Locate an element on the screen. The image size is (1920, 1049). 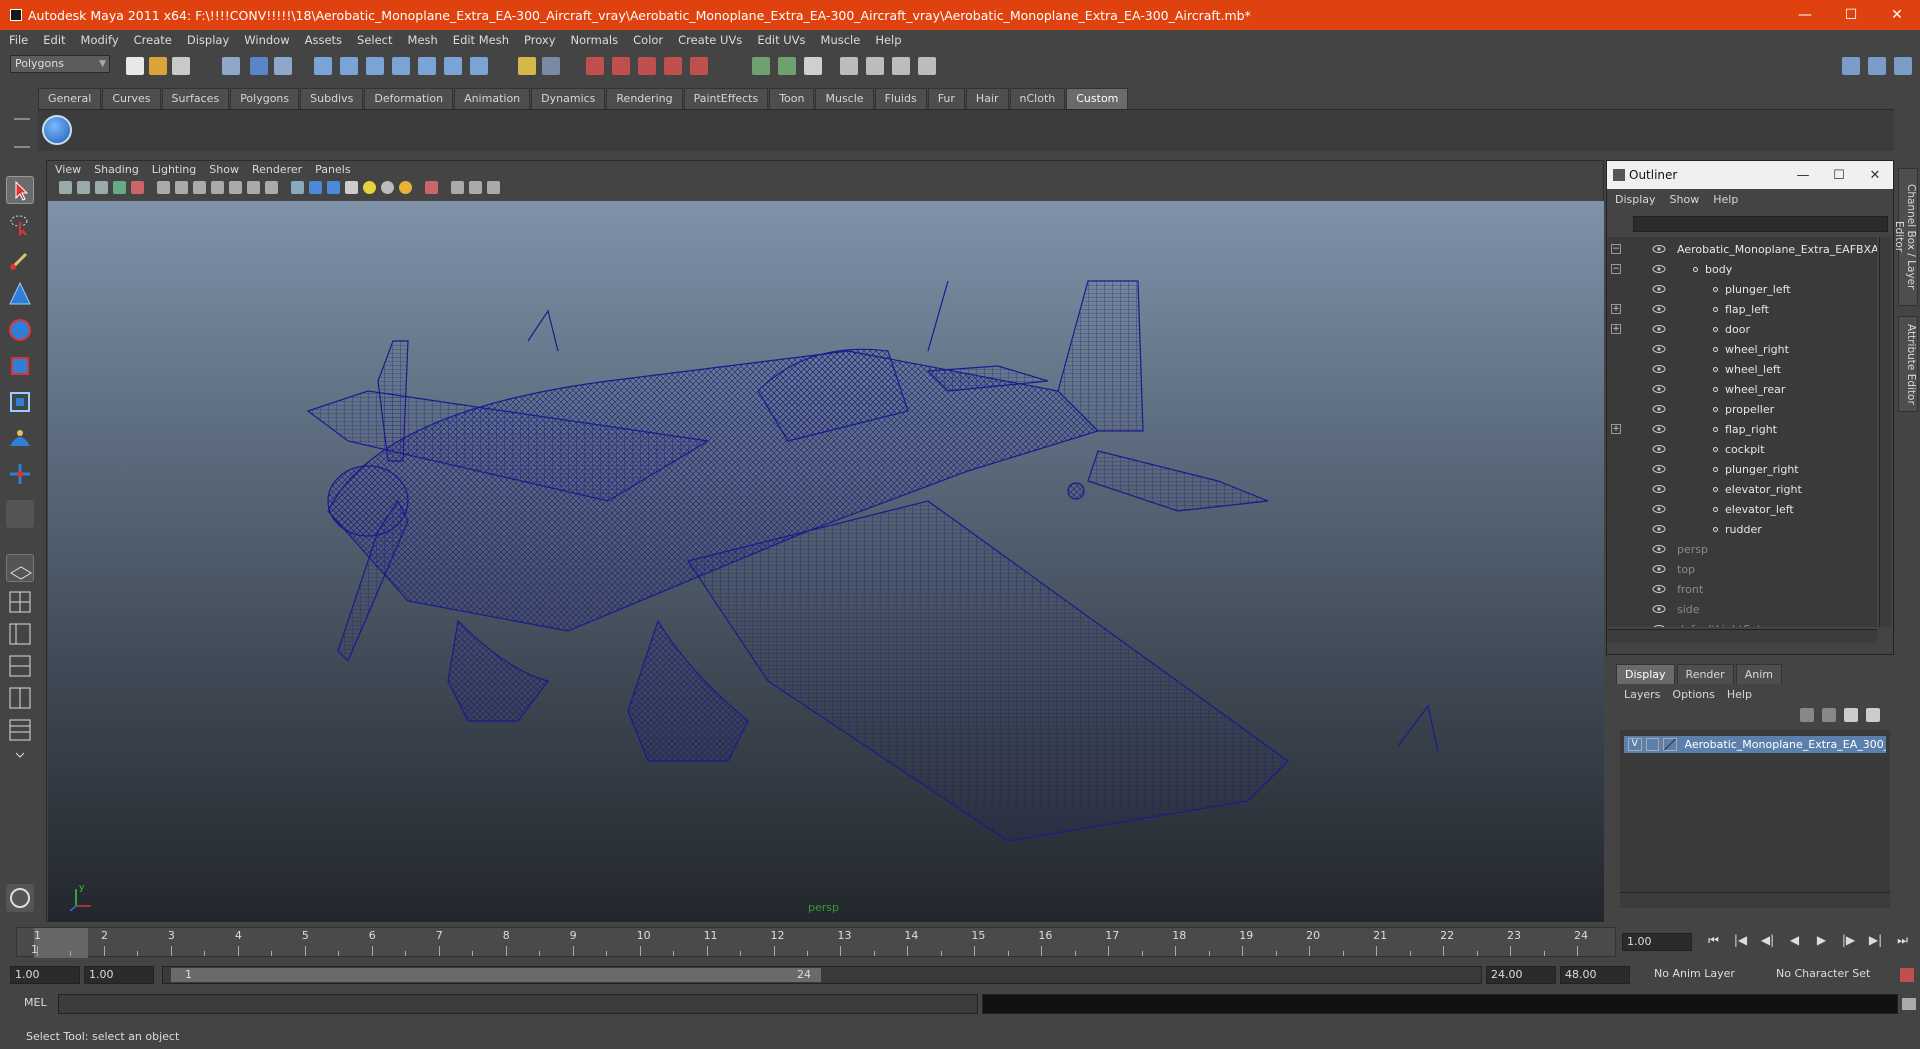
resolution-gate-icon is located at coordinates (199, 187).